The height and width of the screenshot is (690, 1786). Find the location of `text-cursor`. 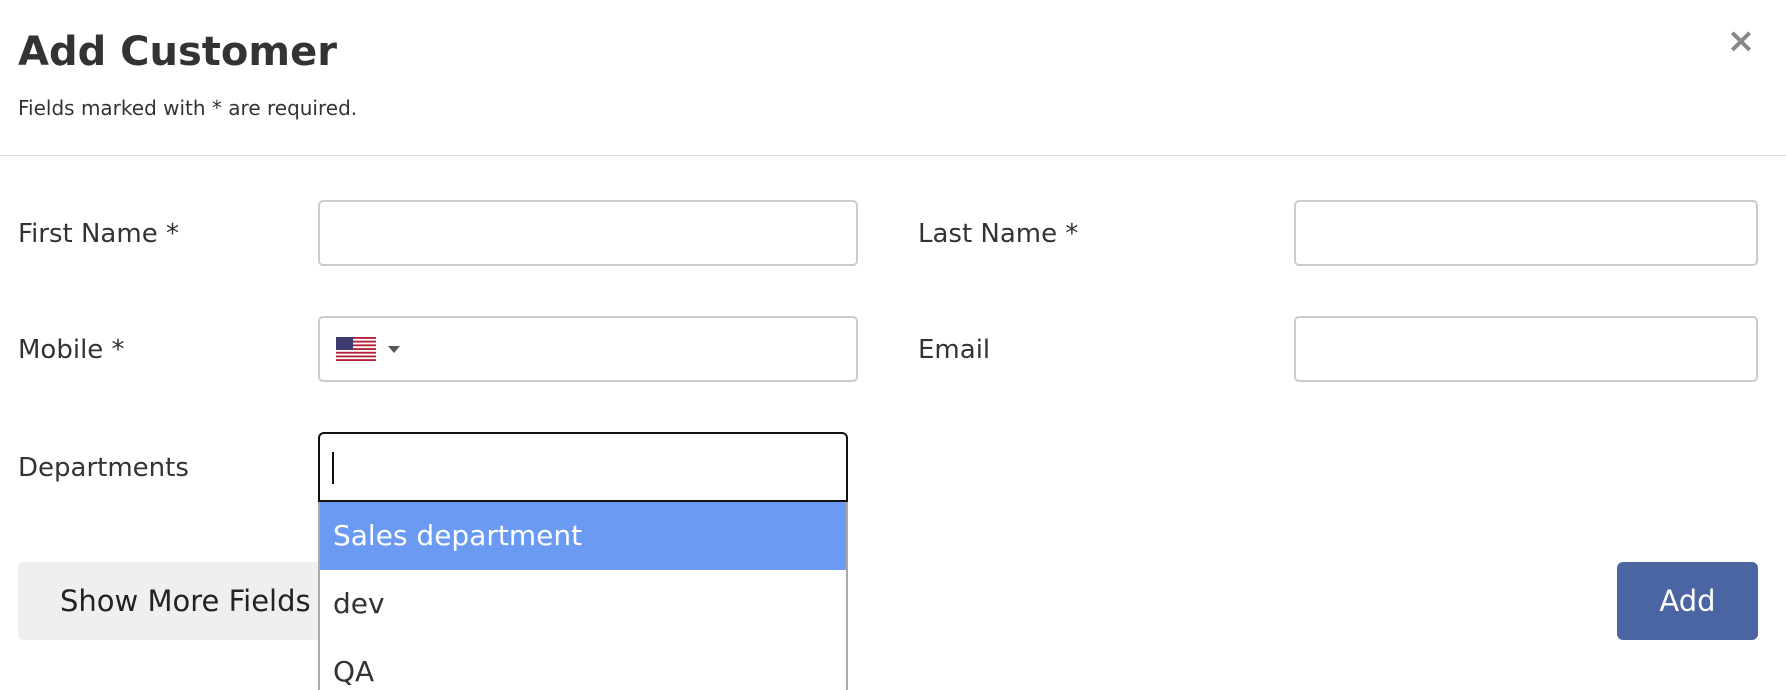

text-cursor is located at coordinates (333, 468).